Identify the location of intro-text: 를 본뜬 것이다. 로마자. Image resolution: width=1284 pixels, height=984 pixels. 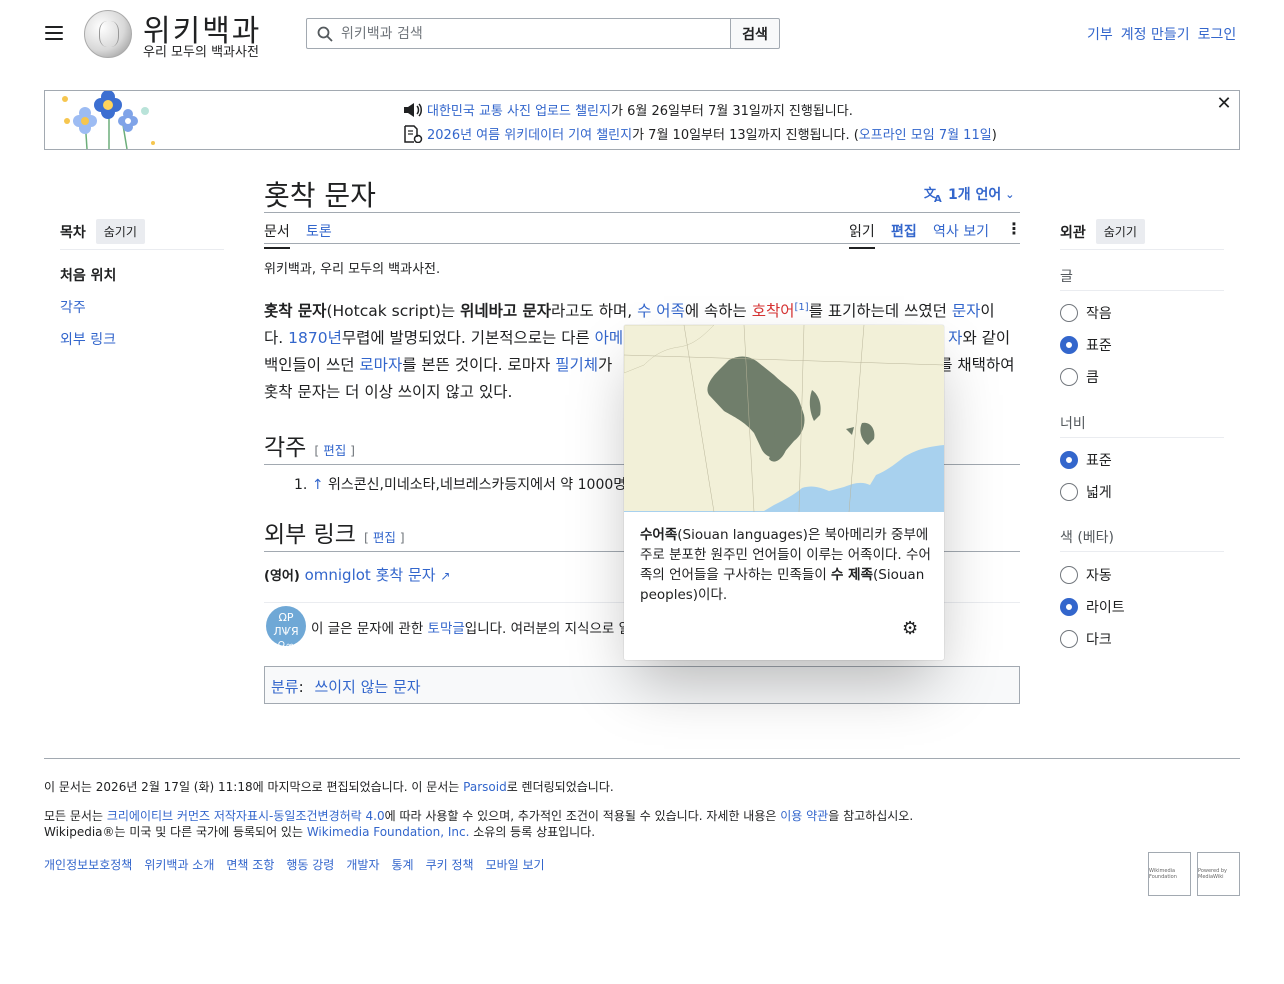
(479, 365).